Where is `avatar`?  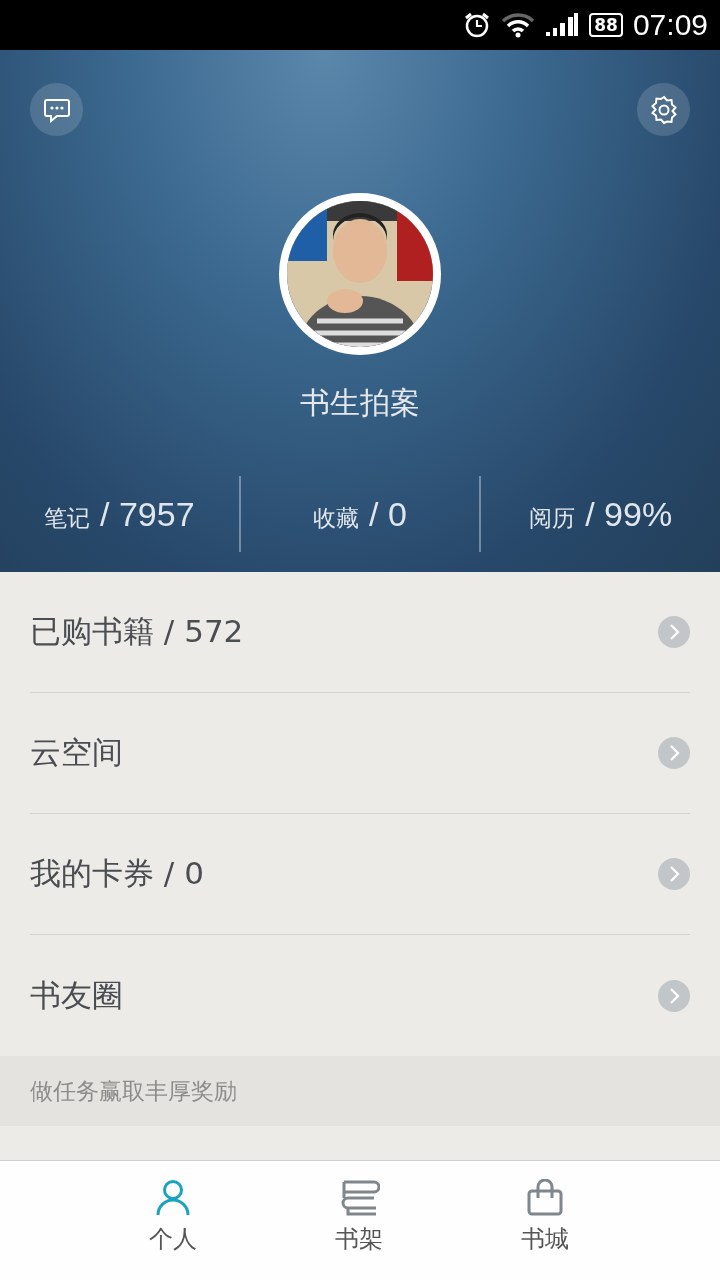
avatar is located at coordinates (360, 274).